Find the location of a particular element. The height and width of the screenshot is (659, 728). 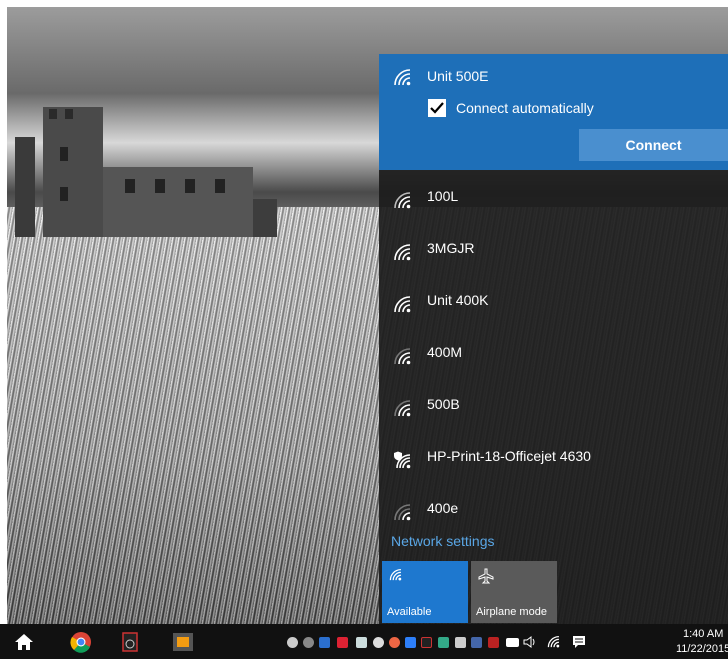

airplane-icon is located at coordinates (486, 576).